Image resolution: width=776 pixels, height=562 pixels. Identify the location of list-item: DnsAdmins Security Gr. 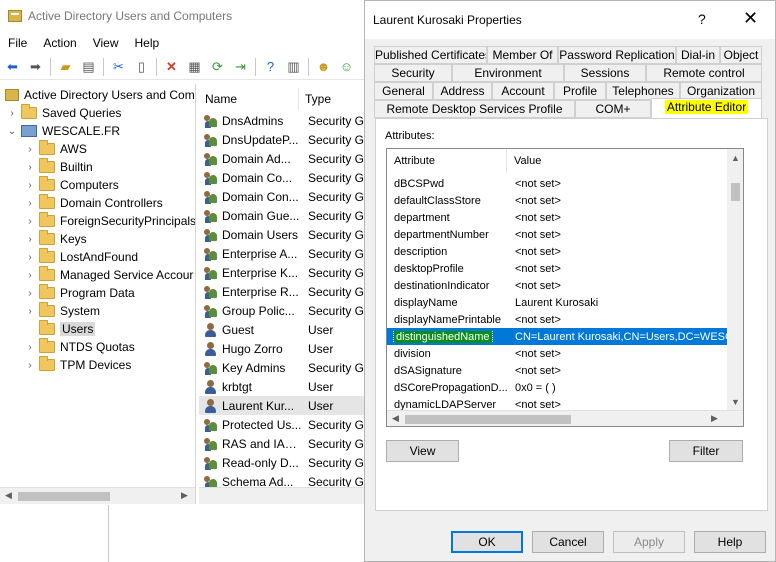
(281, 120).